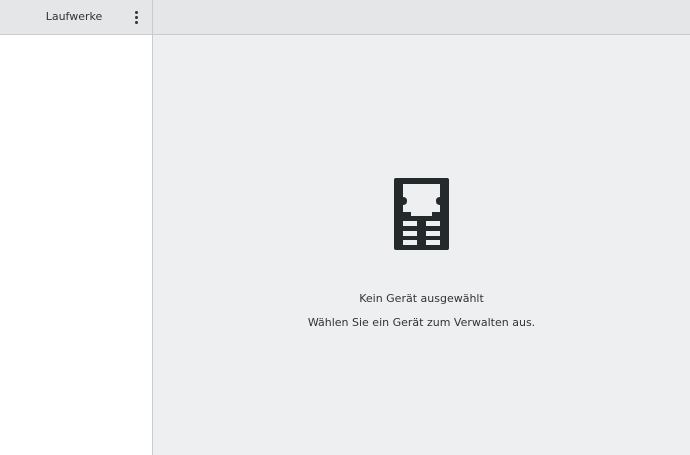  Describe the element at coordinates (421, 214) in the screenshot. I see `memory-card-icon` at that location.